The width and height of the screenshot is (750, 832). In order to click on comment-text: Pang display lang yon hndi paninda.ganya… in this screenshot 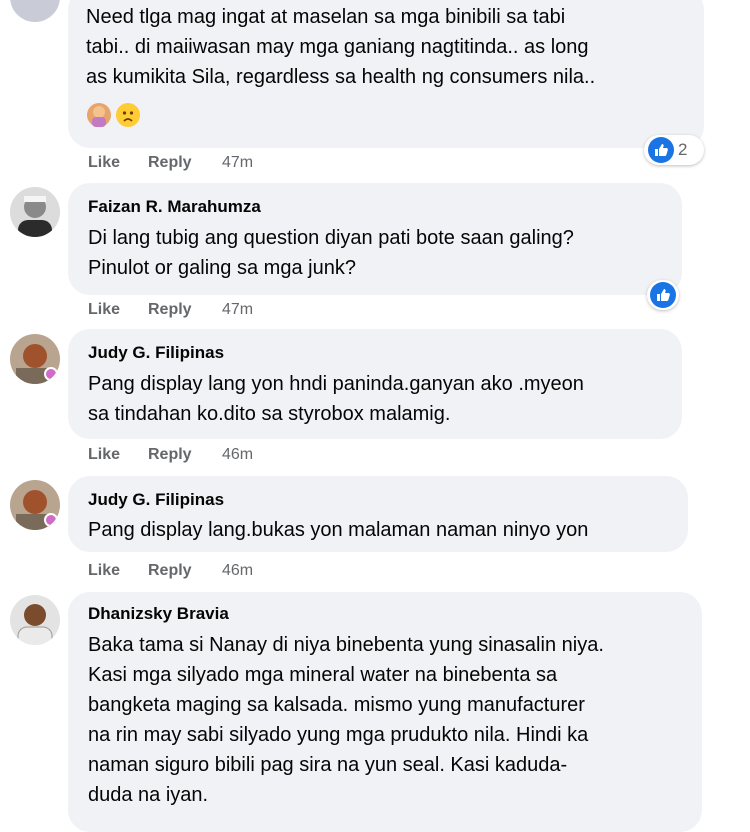, I will do `click(336, 399)`.